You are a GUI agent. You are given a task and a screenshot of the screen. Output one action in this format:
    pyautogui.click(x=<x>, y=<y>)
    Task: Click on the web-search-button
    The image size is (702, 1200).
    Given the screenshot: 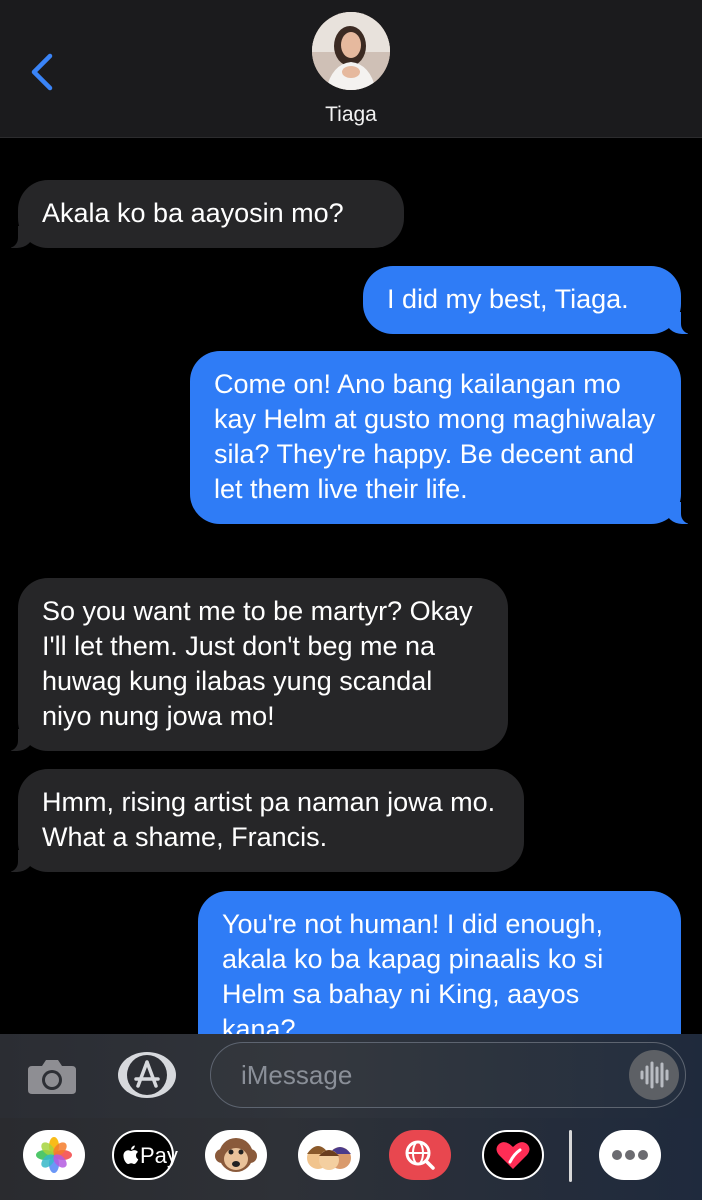 What is the action you would take?
    pyautogui.click(x=420, y=1155)
    